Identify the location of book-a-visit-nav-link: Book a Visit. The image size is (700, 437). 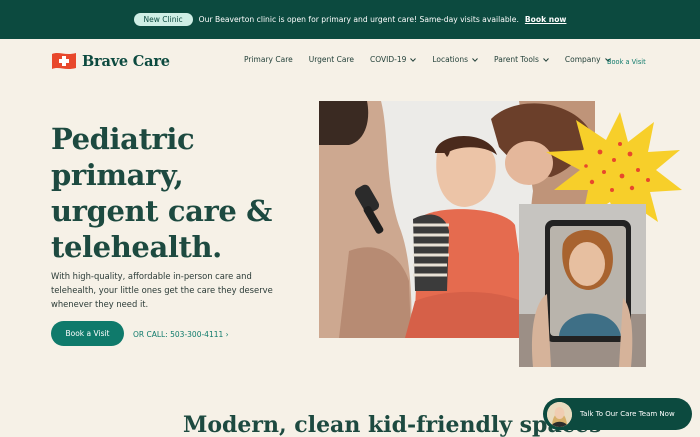
(626, 62).